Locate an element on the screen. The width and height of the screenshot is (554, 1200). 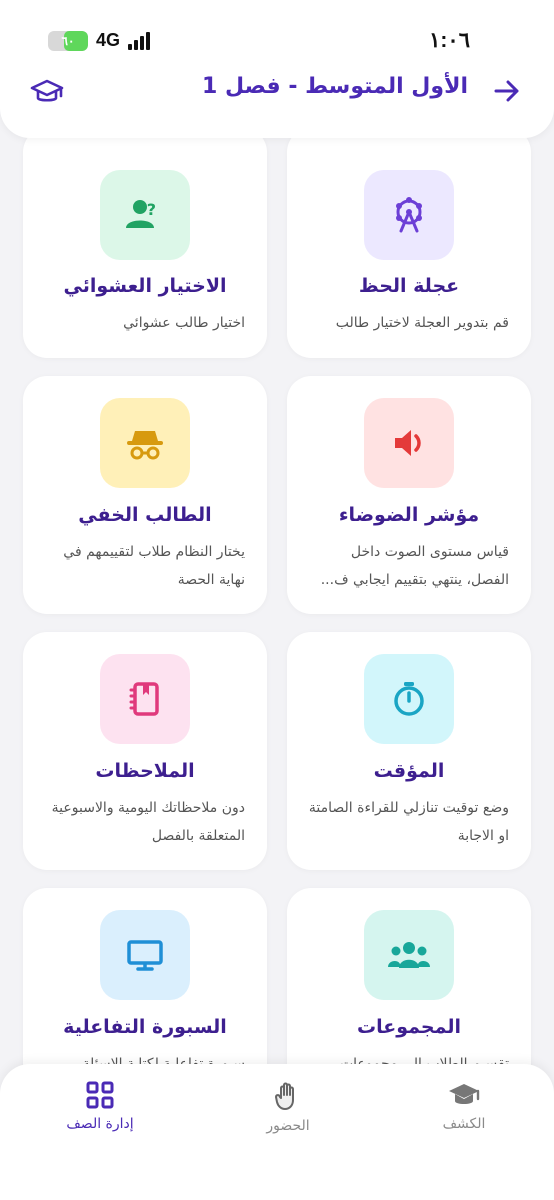
signal-icon is located at coordinates (139, 40).